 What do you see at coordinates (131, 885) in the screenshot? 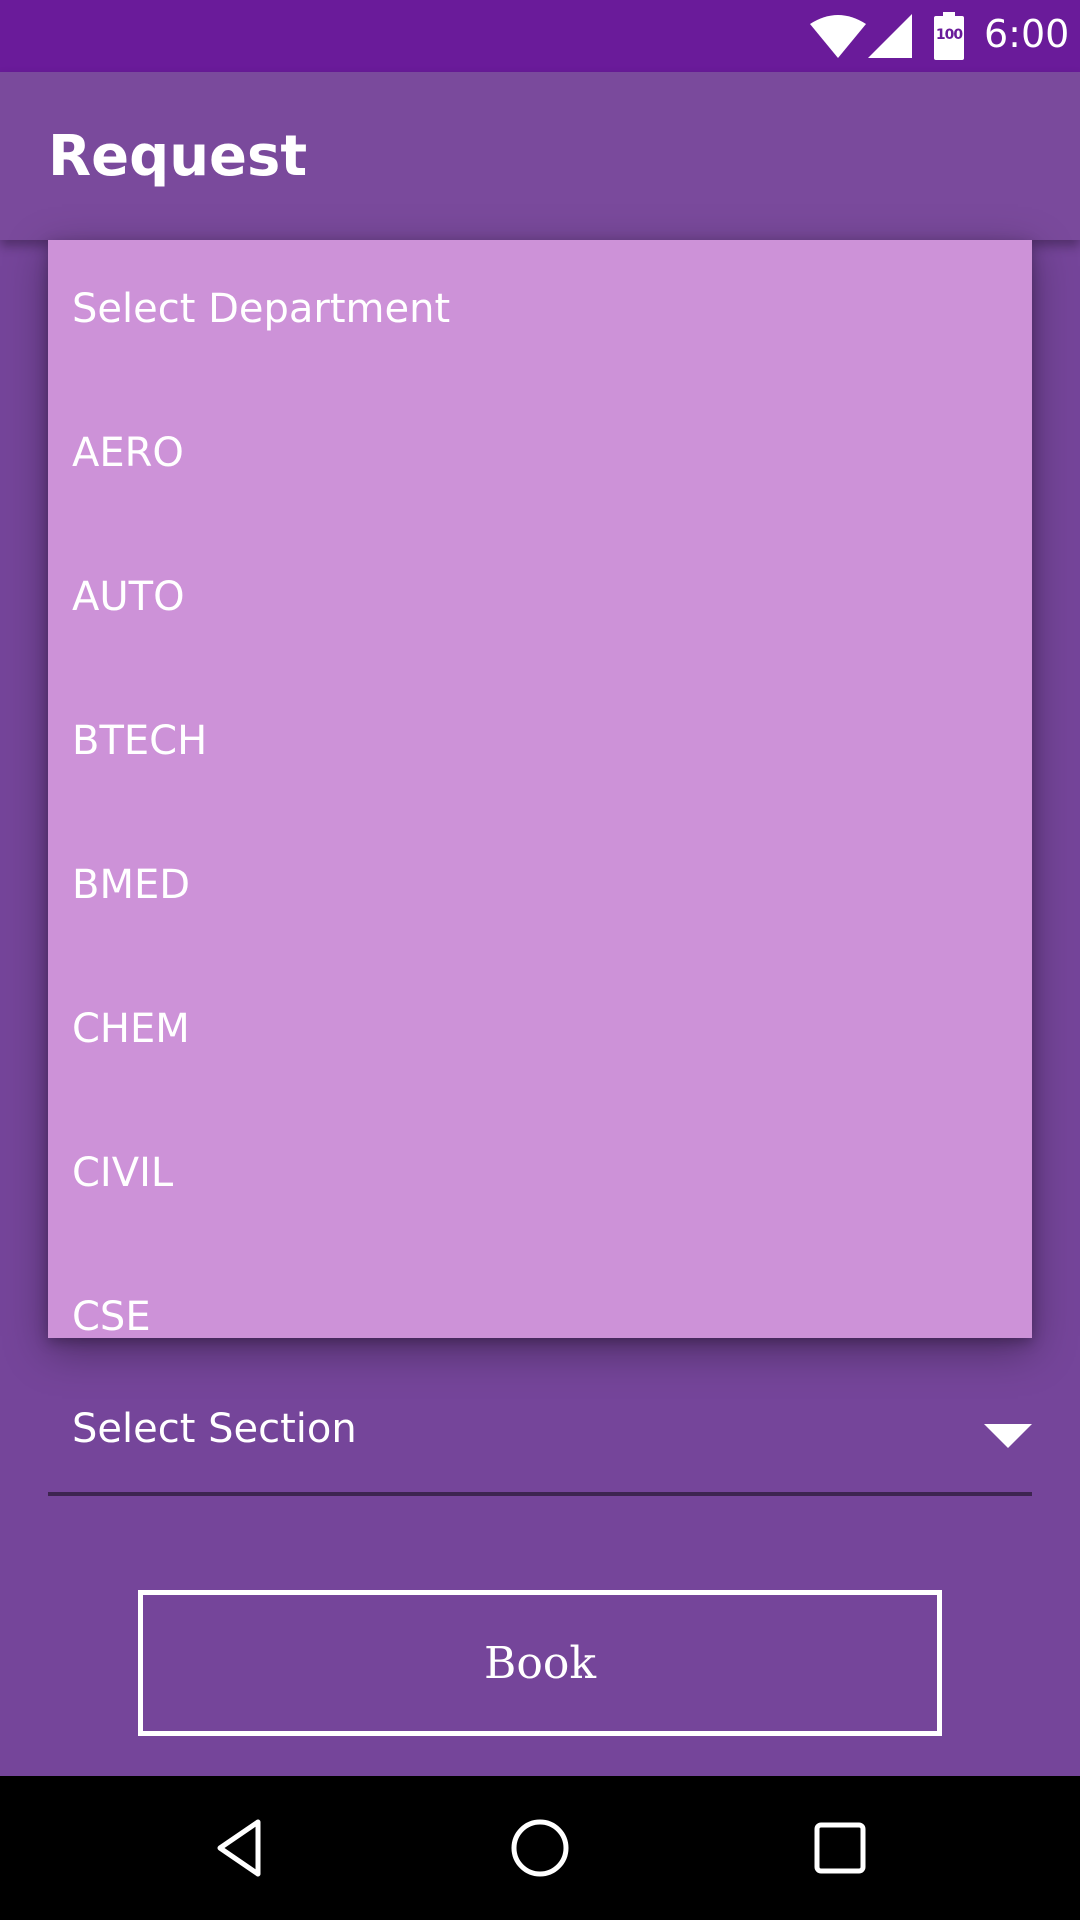
I see `dropdown-option-label: BMED` at bounding box center [131, 885].